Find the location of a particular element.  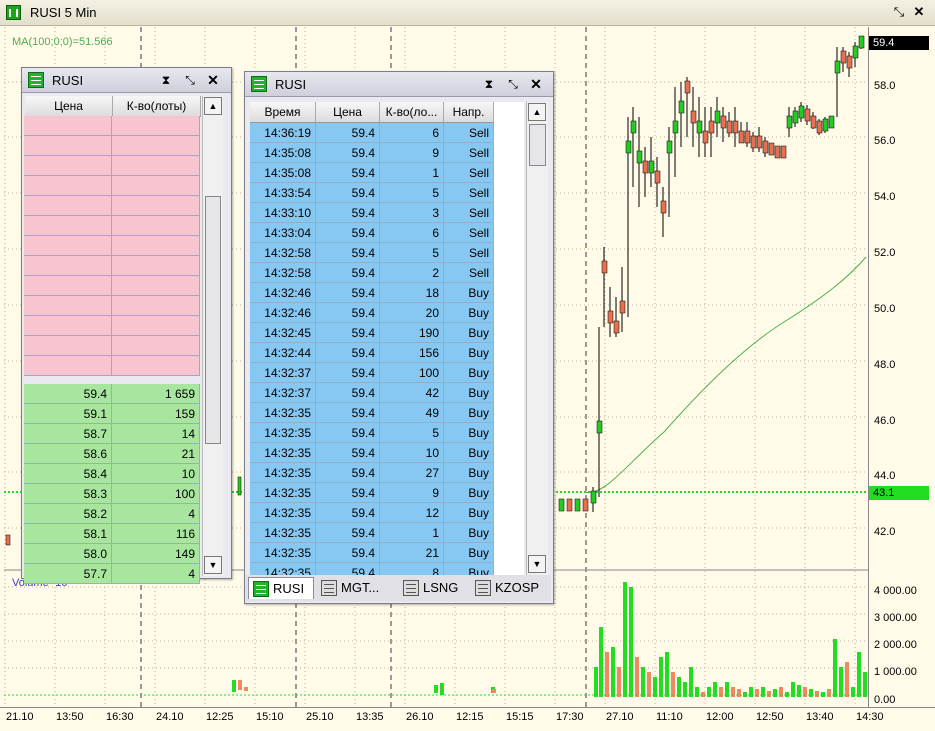

orderbook-bid-row: 58.3 100 is located at coordinates (112, 494).